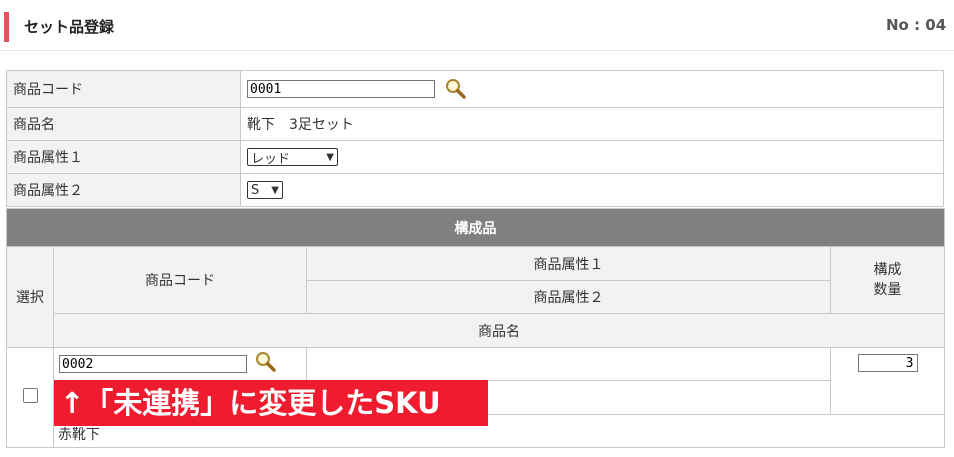 The height and width of the screenshot is (457, 954). Describe the element at coordinates (271, 403) in the screenshot. I see `annotation-overlay: ↑「未連携」に変更したSKU` at that location.